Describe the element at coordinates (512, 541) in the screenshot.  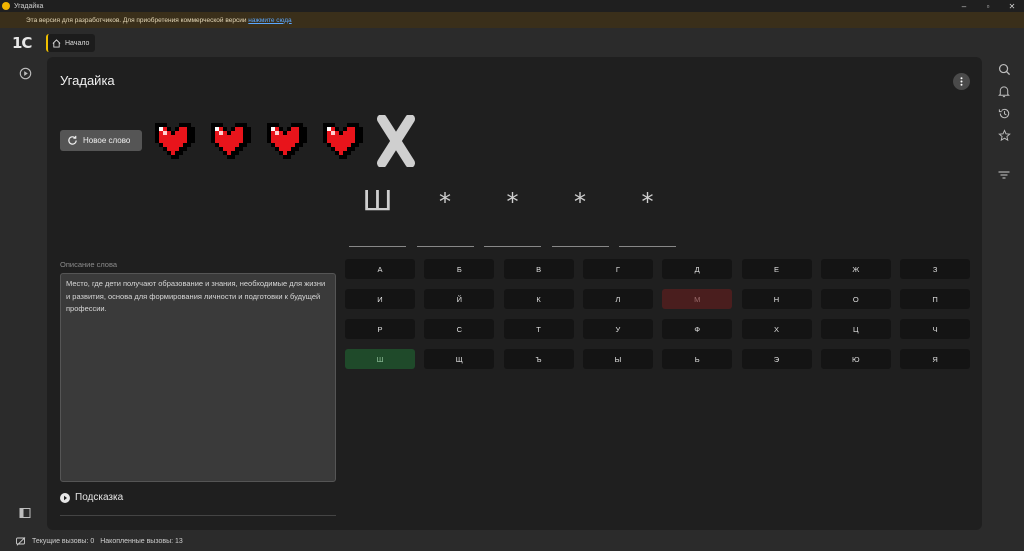
I see `status-bar: Текущие вызовы: 0 Накопленные вызовы: 13` at that location.